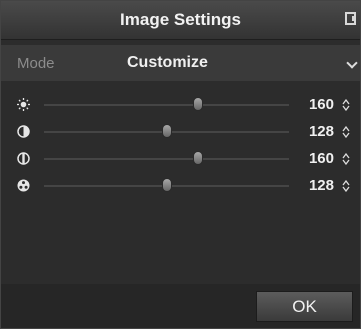 The image size is (361, 329). What do you see at coordinates (321, 104) in the screenshot?
I see `brightness-value: 160` at bounding box center [321, 104].